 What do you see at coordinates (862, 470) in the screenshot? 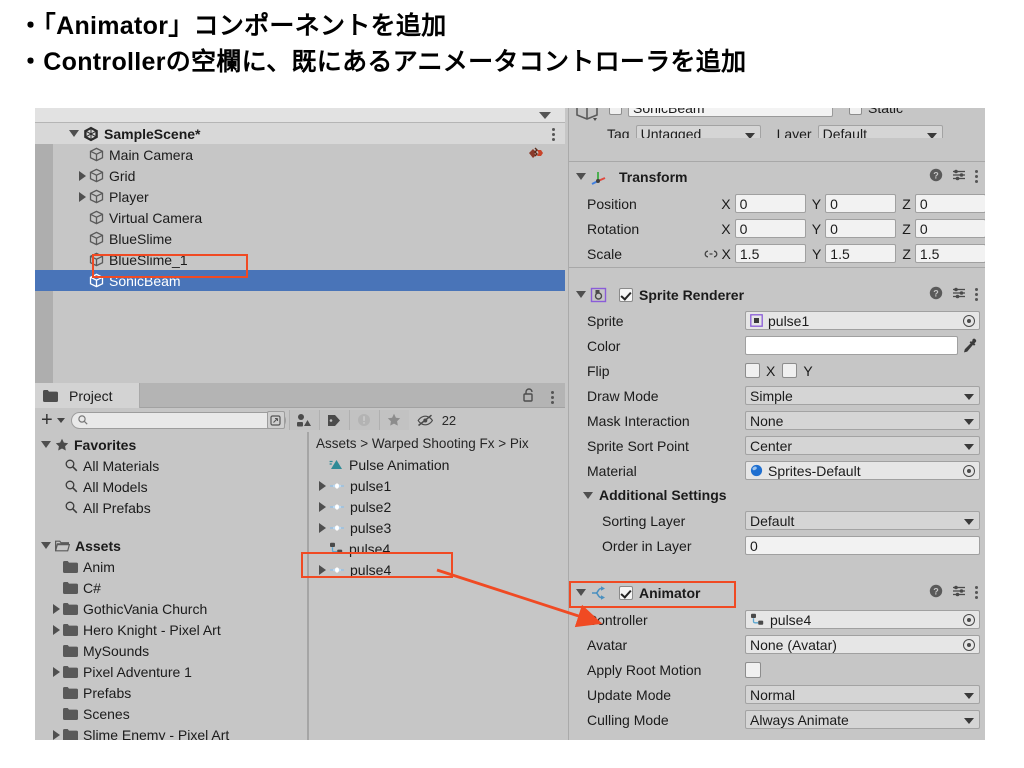
I see `sprite-renderer-material-field: Sprites-Default` at bounding box center [862, 470].